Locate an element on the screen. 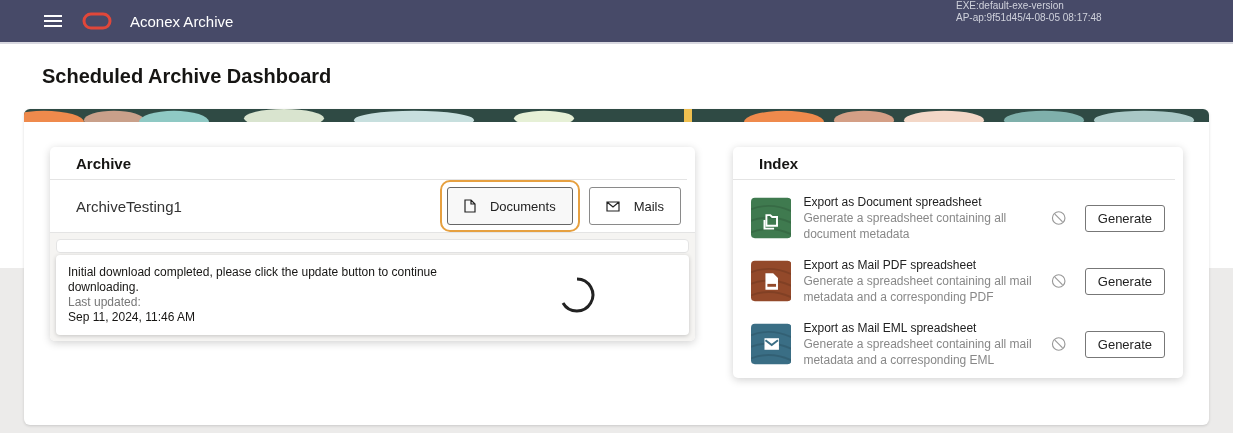  export-description: Generate a spreadsheet containing all mail metadata and a corresponding EML is located at coordinates (918, 352).